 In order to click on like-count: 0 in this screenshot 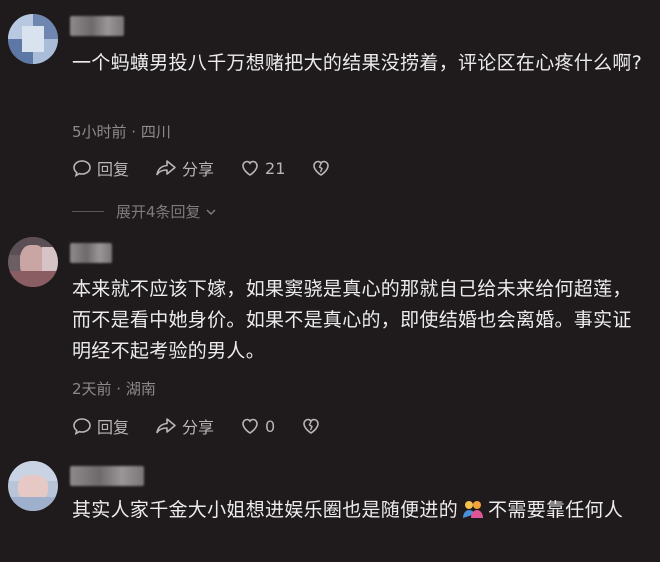, I will do `click(270, 426)`.